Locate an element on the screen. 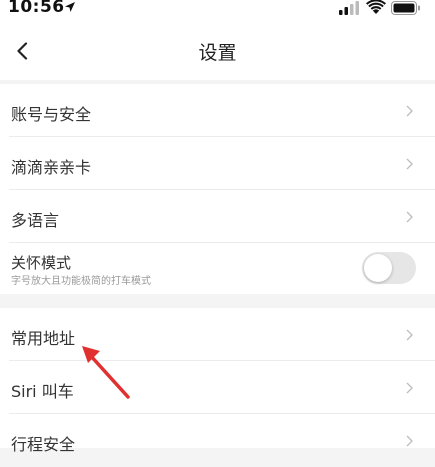  care-mode-toggle is located at coordinates (389, 268).